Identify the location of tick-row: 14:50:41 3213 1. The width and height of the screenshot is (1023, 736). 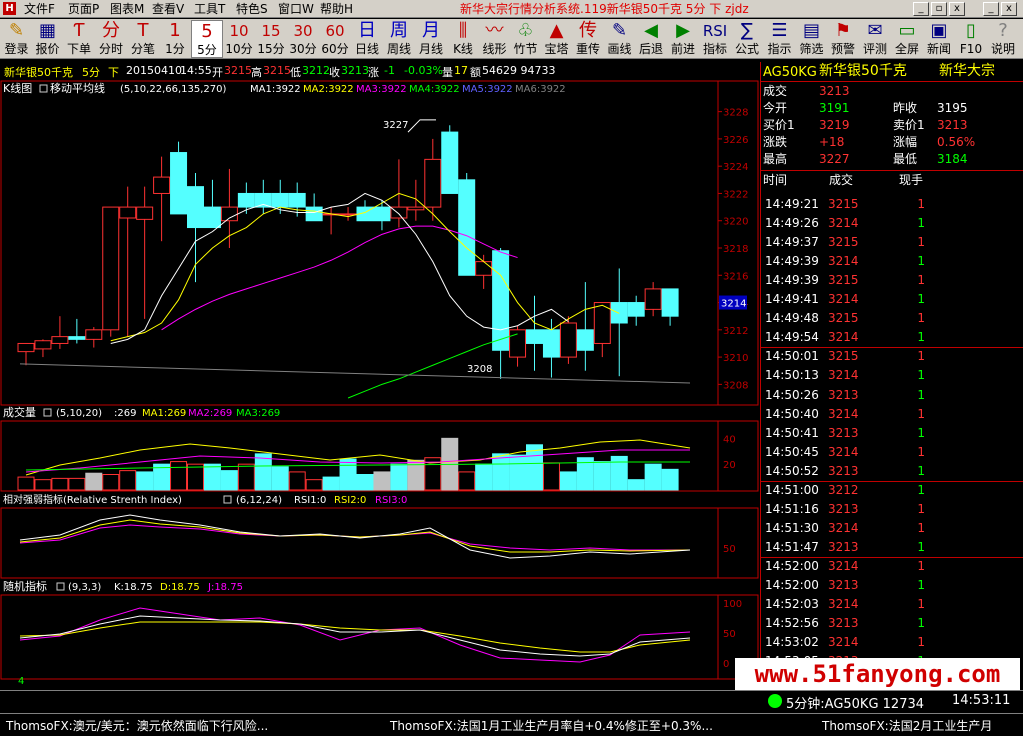
(892, 433).